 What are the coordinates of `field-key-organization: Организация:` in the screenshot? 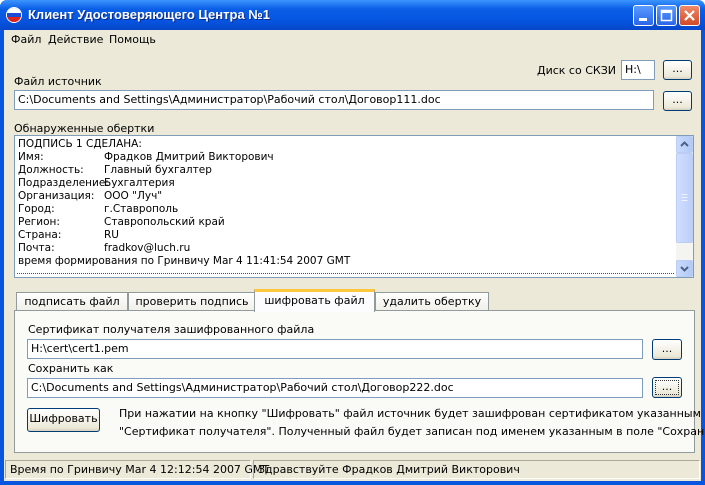 It's located at (56, 196).